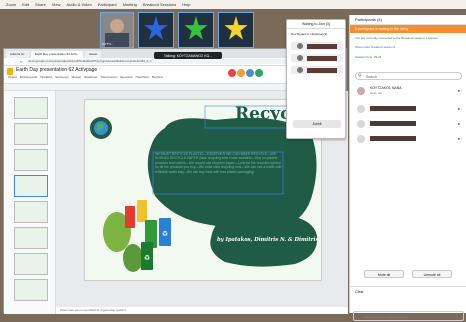 Image resolution: width=466 pixels, height=322 pixels. Describe the element at coordinates (18, 54) in the screenshot. I see `browser-tab: Adverts Gr.` at that location.